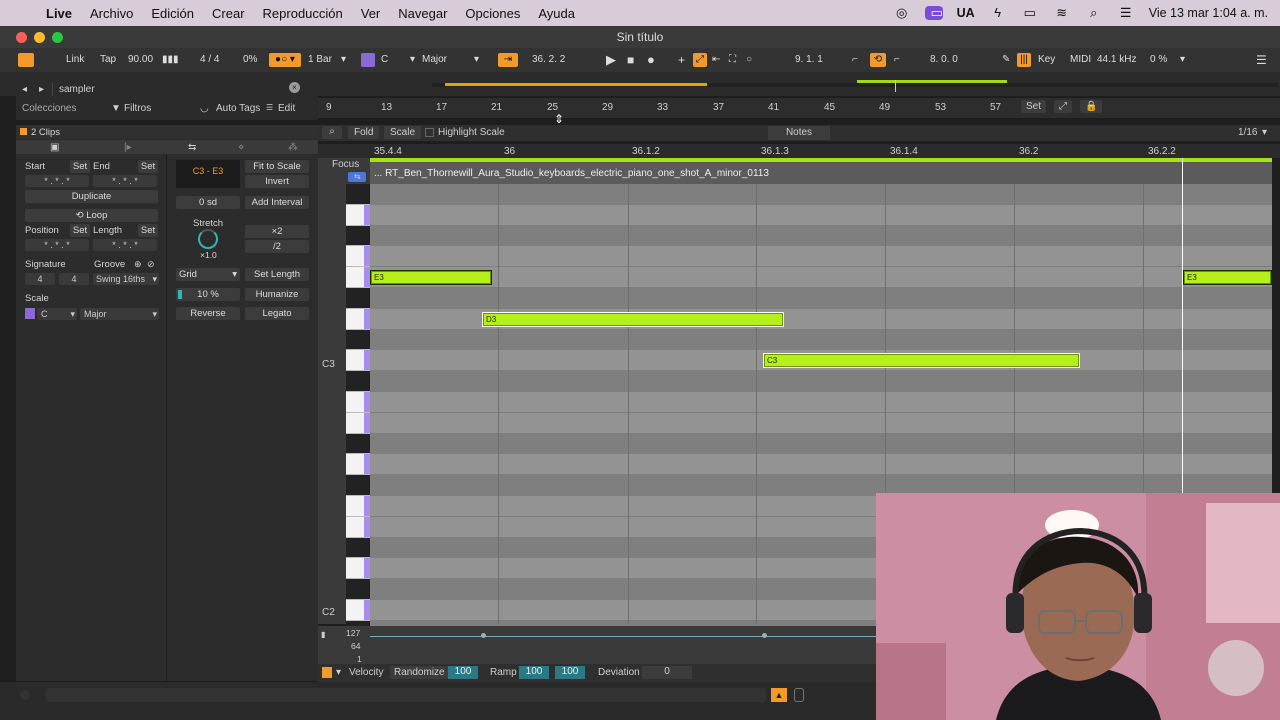  Describe the element at coordinates (492, 13) in the screenshot. I see `menu-opciones: Opciones` at that location.